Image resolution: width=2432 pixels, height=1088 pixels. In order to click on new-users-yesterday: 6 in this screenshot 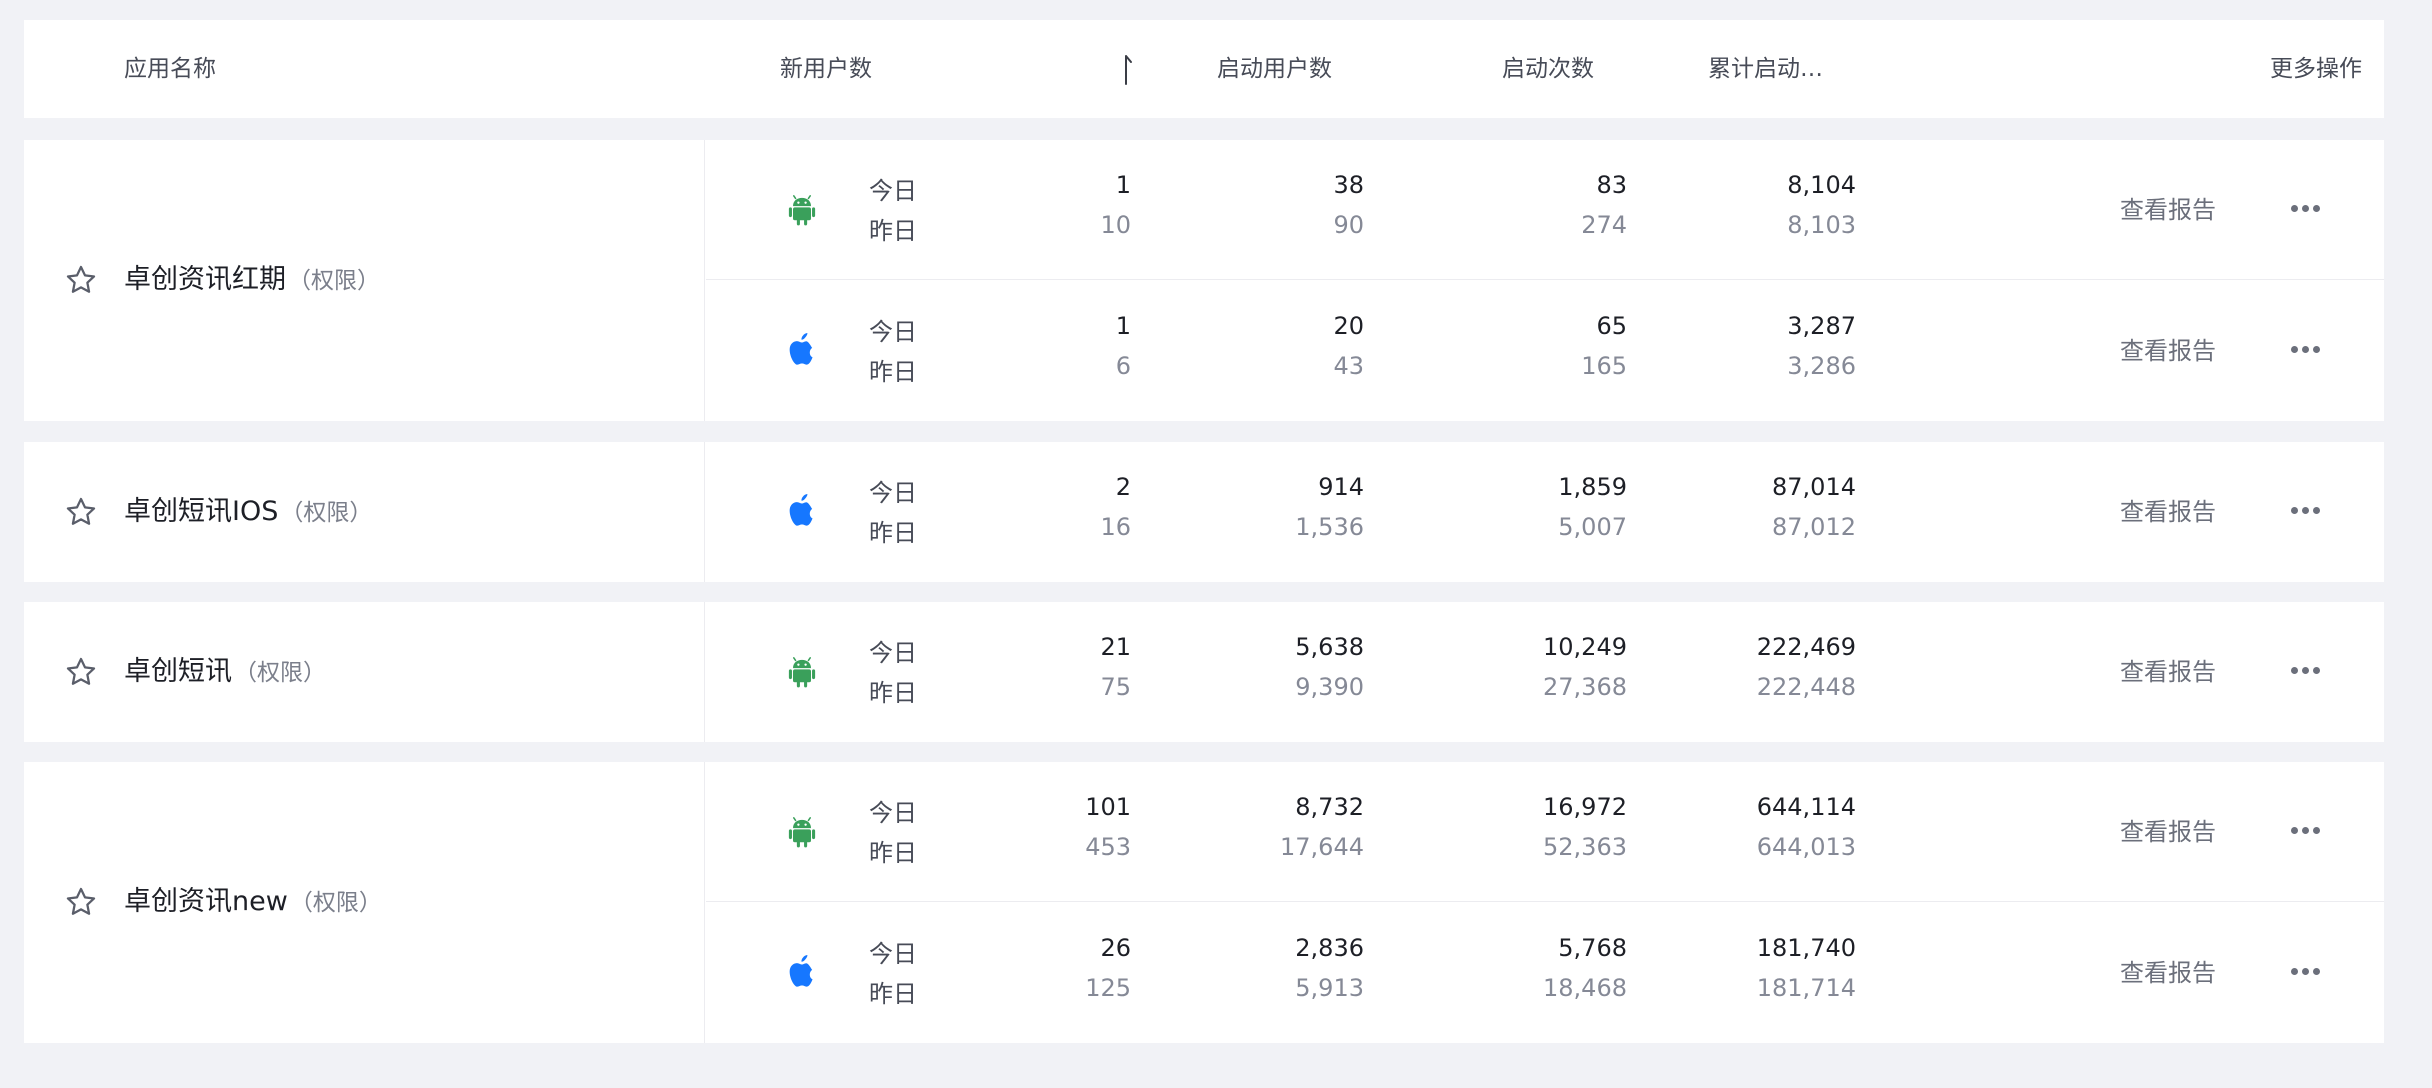, I will do `click(1123, 366)`.